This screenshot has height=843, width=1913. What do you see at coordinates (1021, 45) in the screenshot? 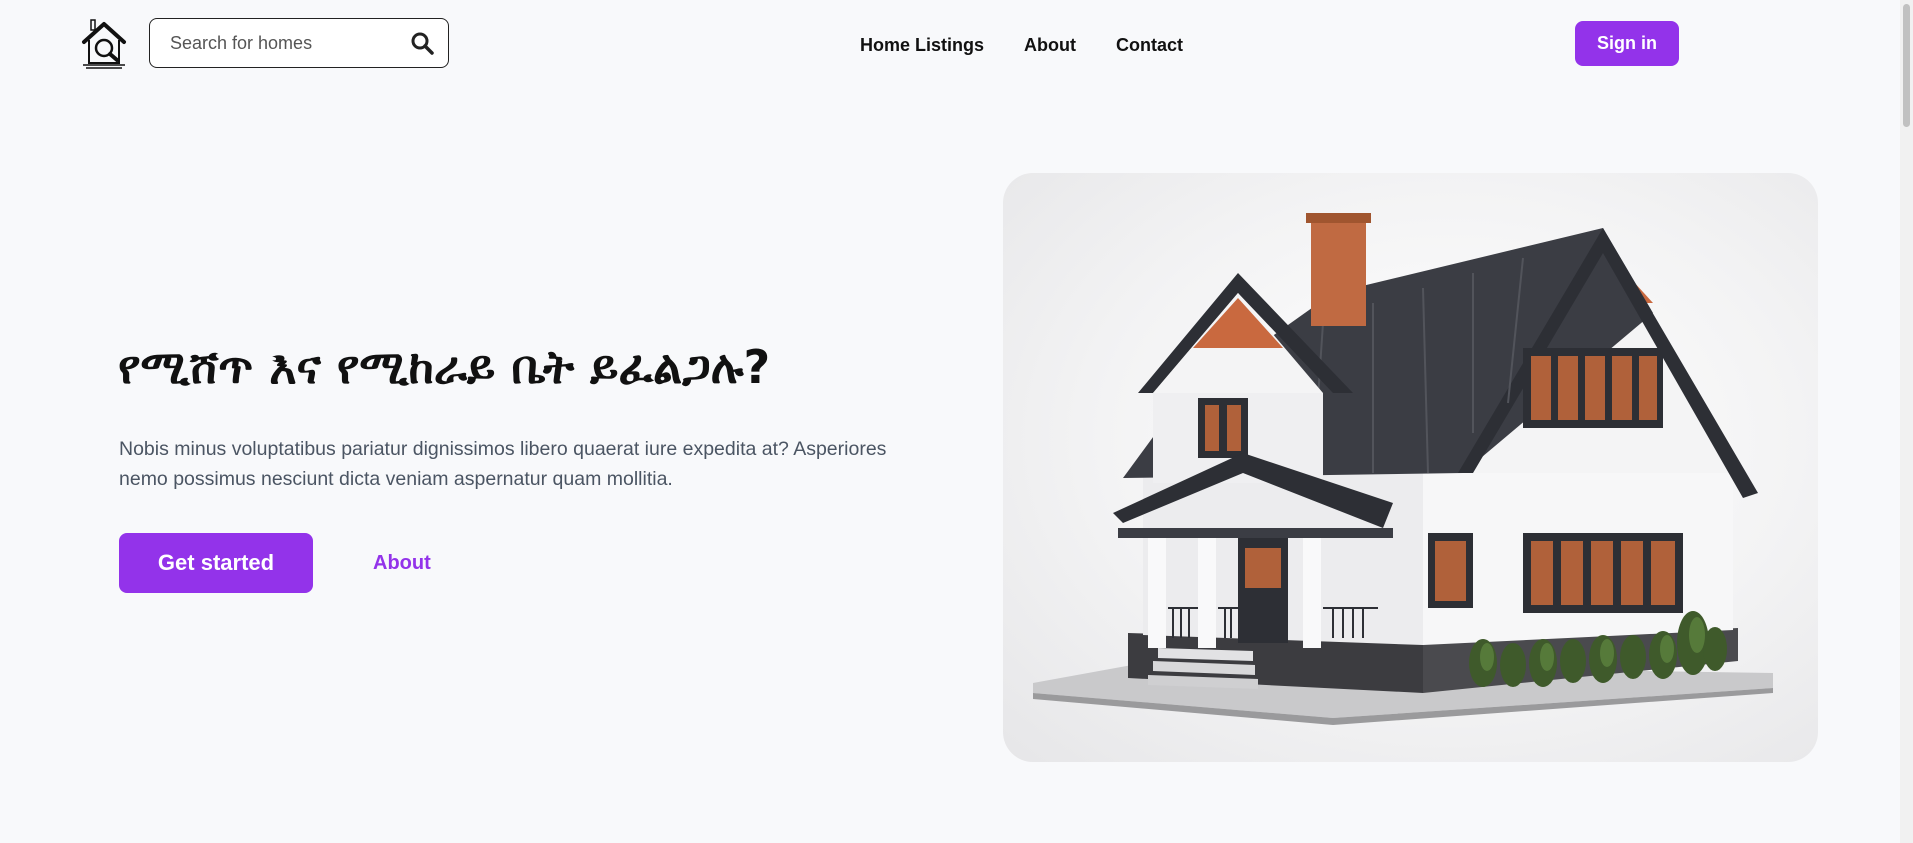
I see `main-nav: Home Listings About Contact` at bounding box center [1021, 45].